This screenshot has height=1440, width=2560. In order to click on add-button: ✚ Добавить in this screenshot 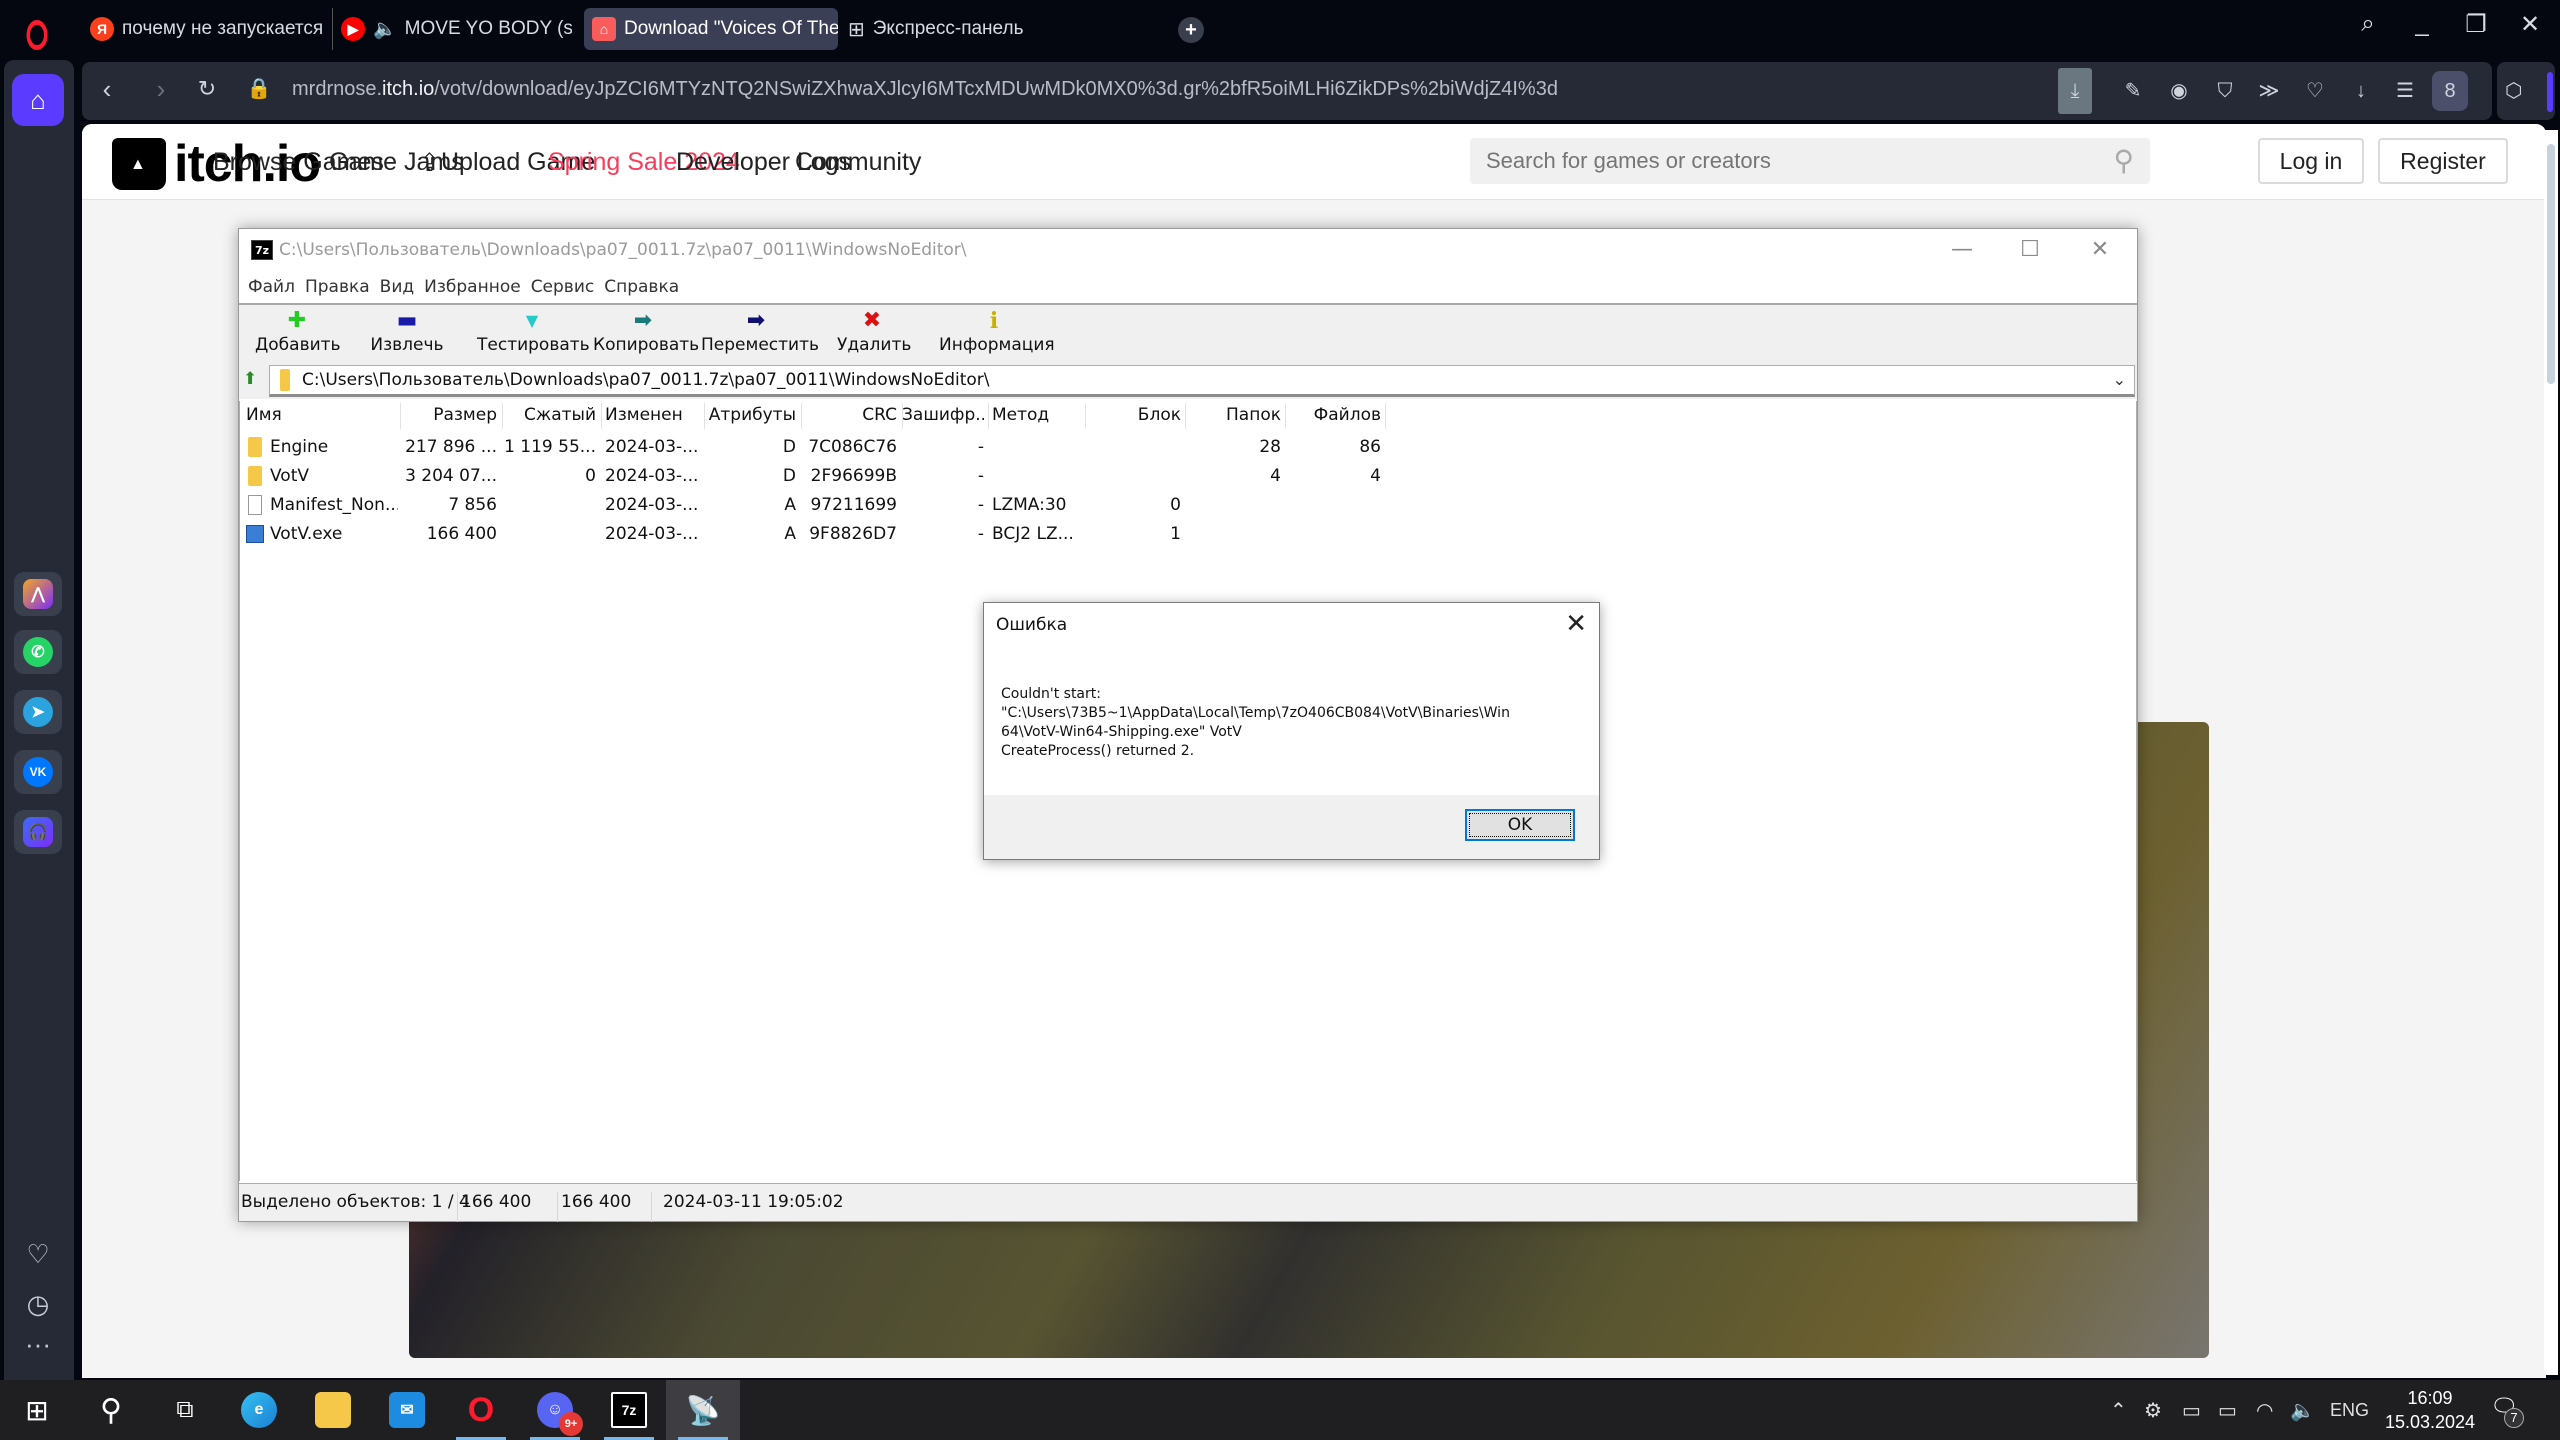, I will do `click(298, 331)`.